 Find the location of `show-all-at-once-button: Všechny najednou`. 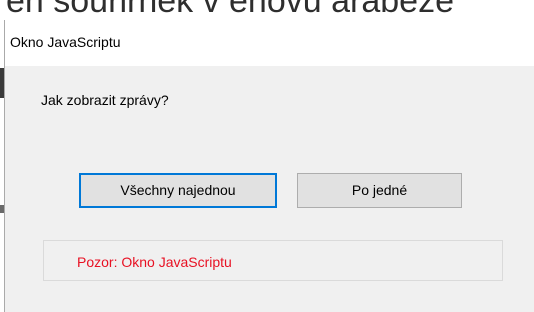

show-all-at-once-button: Všechny najednou is located at coordinates (178, 190).